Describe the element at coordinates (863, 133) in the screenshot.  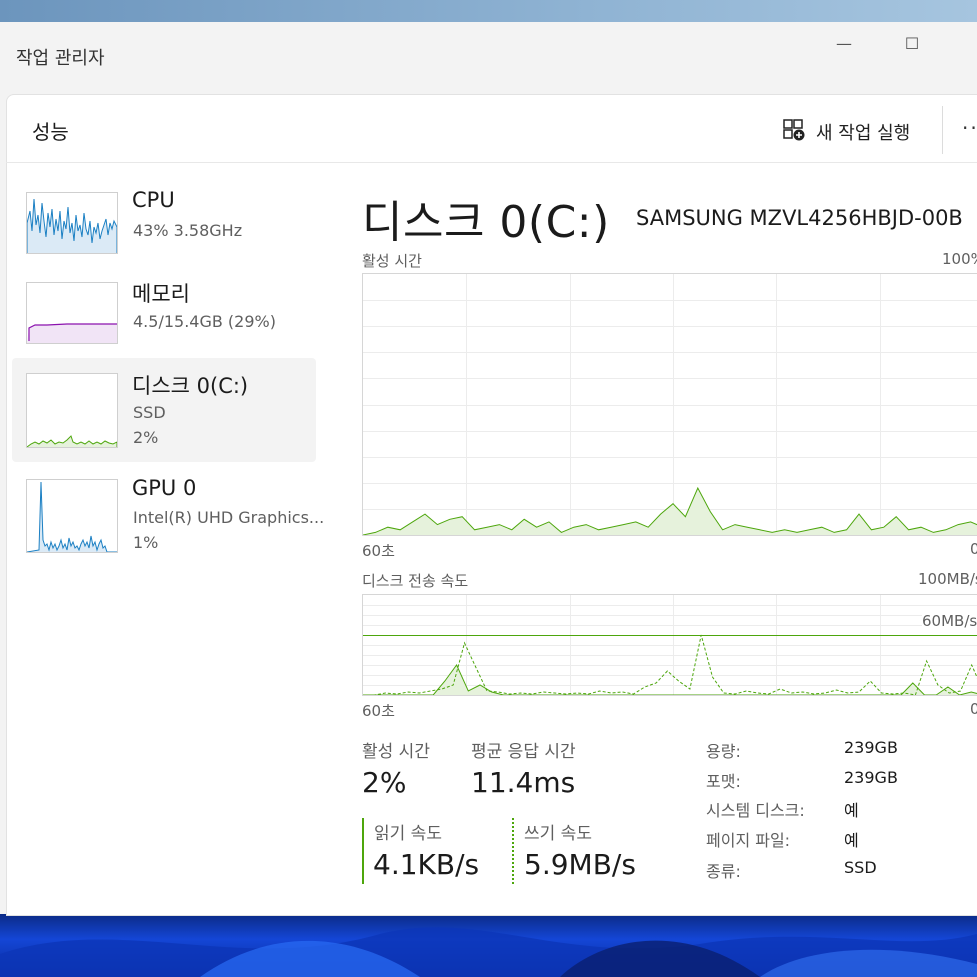
I see `run-task-label: 새 작업 실행` at that location.